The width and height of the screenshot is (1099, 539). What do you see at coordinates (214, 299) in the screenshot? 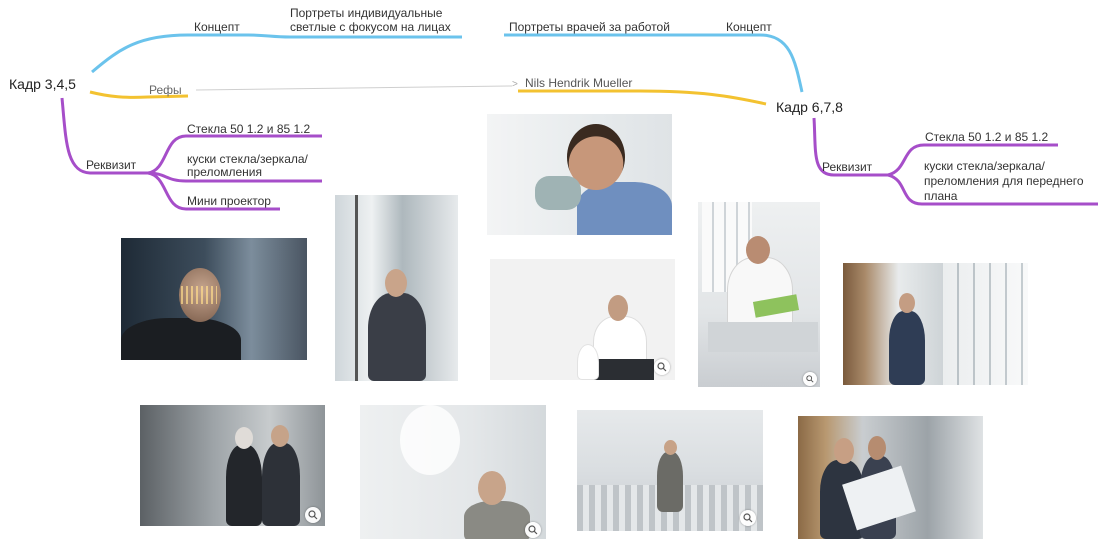
I see `photo-man-face-projection` at bounding box center [214, 299].